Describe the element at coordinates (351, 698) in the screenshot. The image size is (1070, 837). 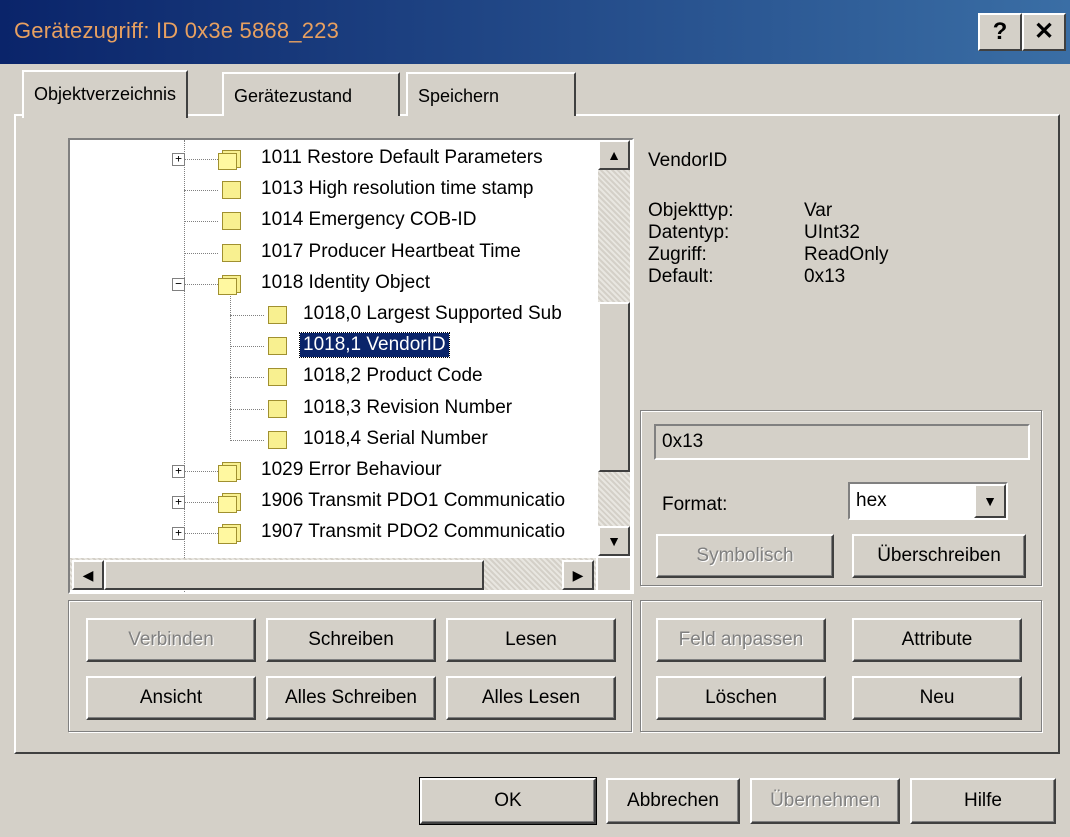
I see `alles-schreiben-button: Alles Schreiben` at that location.